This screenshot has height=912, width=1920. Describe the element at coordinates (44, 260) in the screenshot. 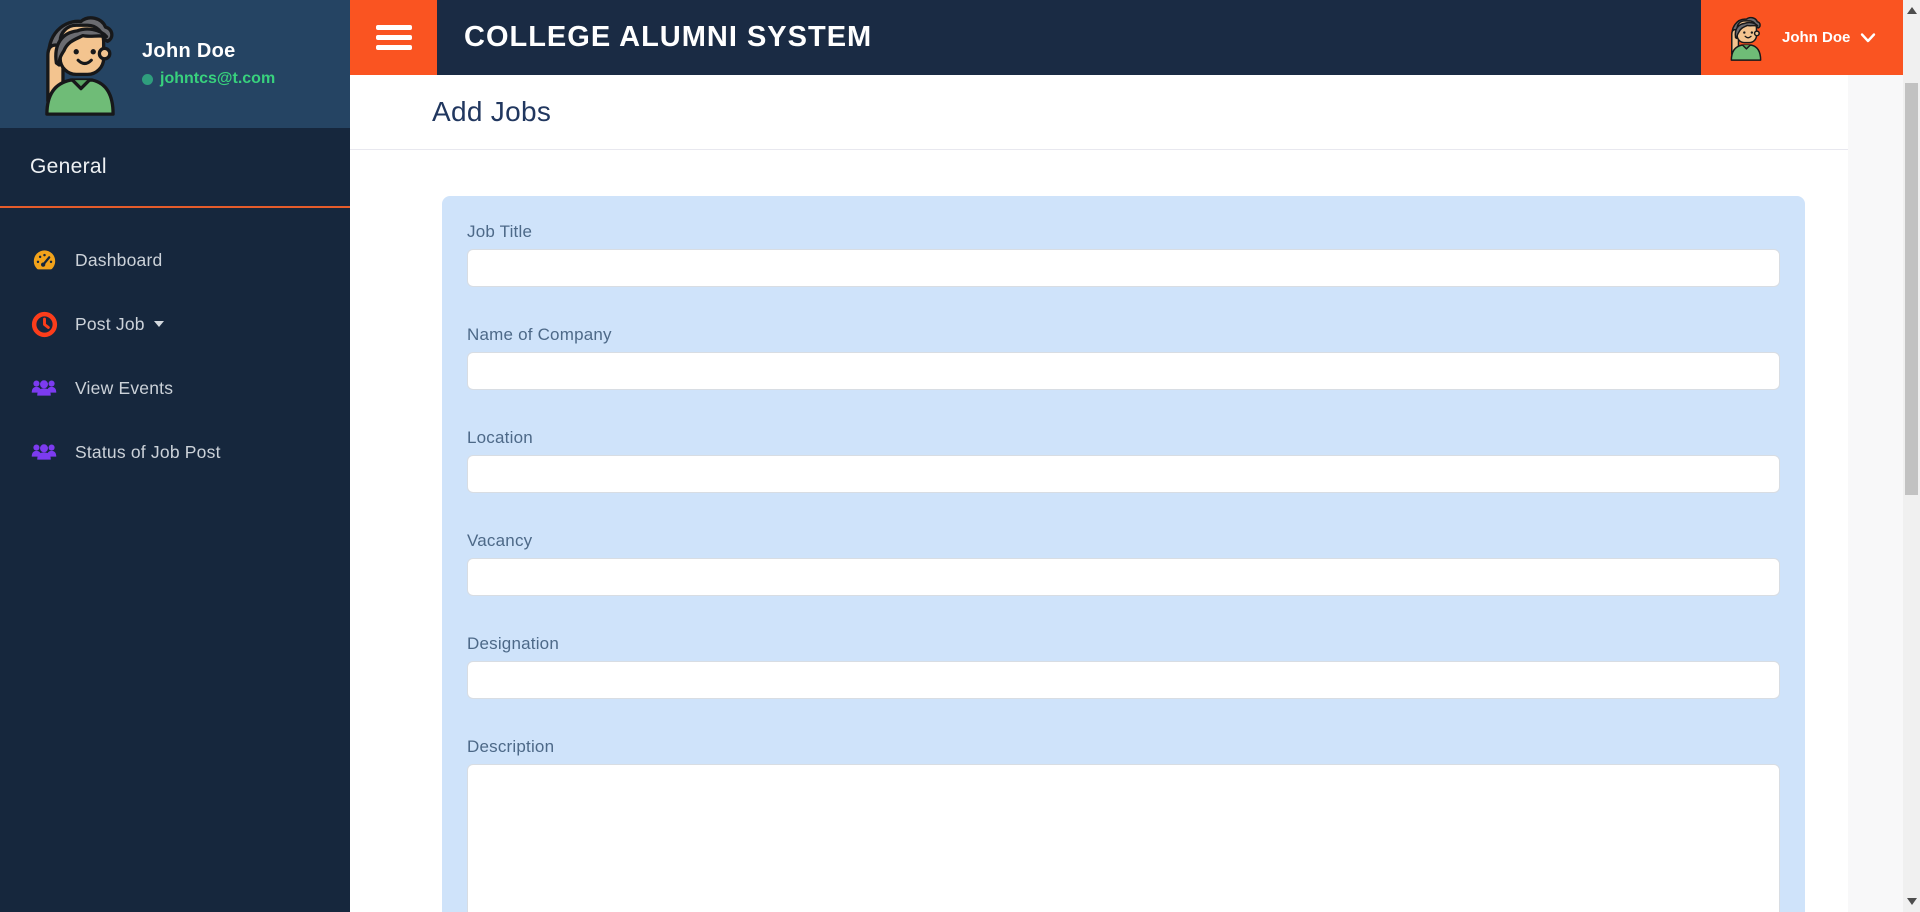

I see `tachometer-icon` at that location.